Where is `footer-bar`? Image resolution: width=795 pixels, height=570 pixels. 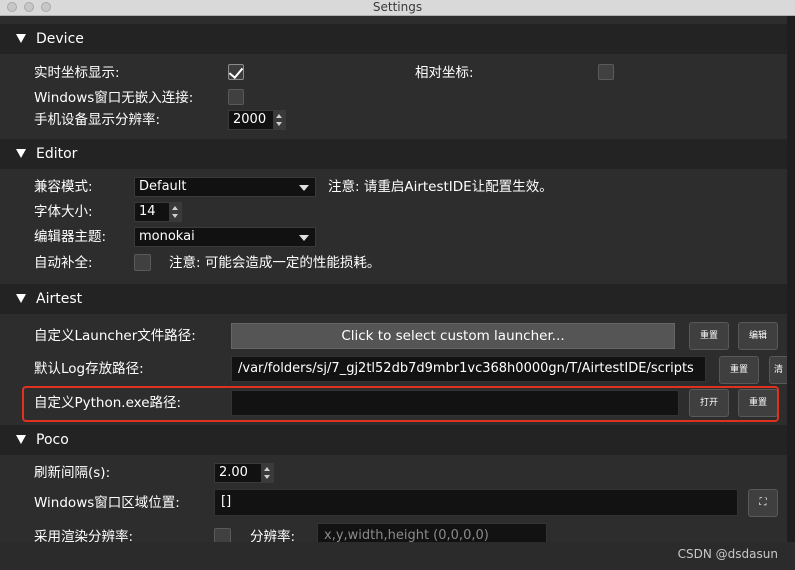 footer-bar is located at coordinates (397, 556).